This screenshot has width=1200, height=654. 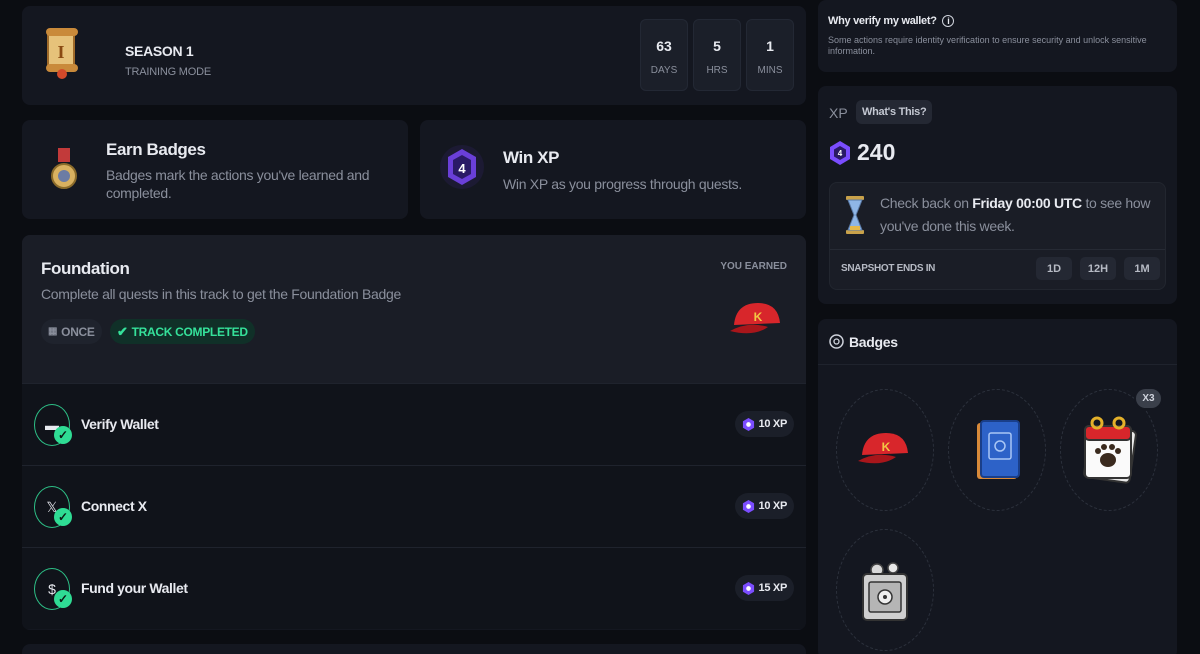 I want to click on countdown-unit: DAYS, so click(x=664, y=70).